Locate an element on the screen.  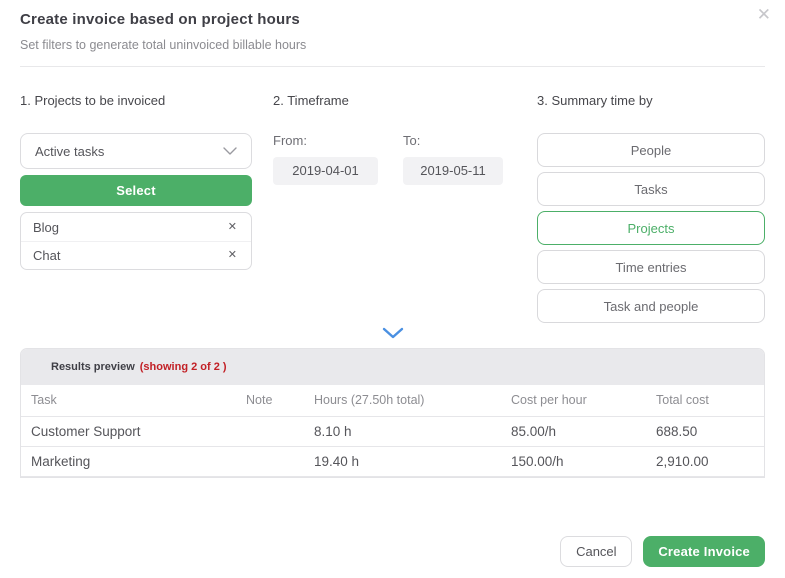
cell-hours: 8.10 h is located at coordinates (402, 431).